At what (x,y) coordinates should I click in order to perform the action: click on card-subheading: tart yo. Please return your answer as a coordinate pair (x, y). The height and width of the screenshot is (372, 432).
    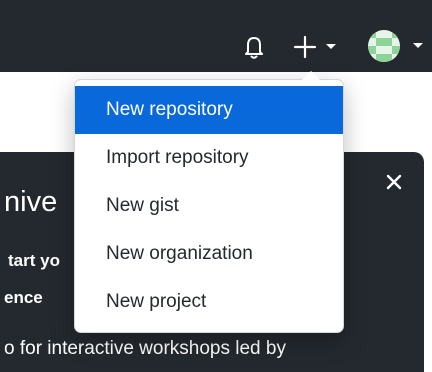
    Looking at the image, I should click on (34, 260).